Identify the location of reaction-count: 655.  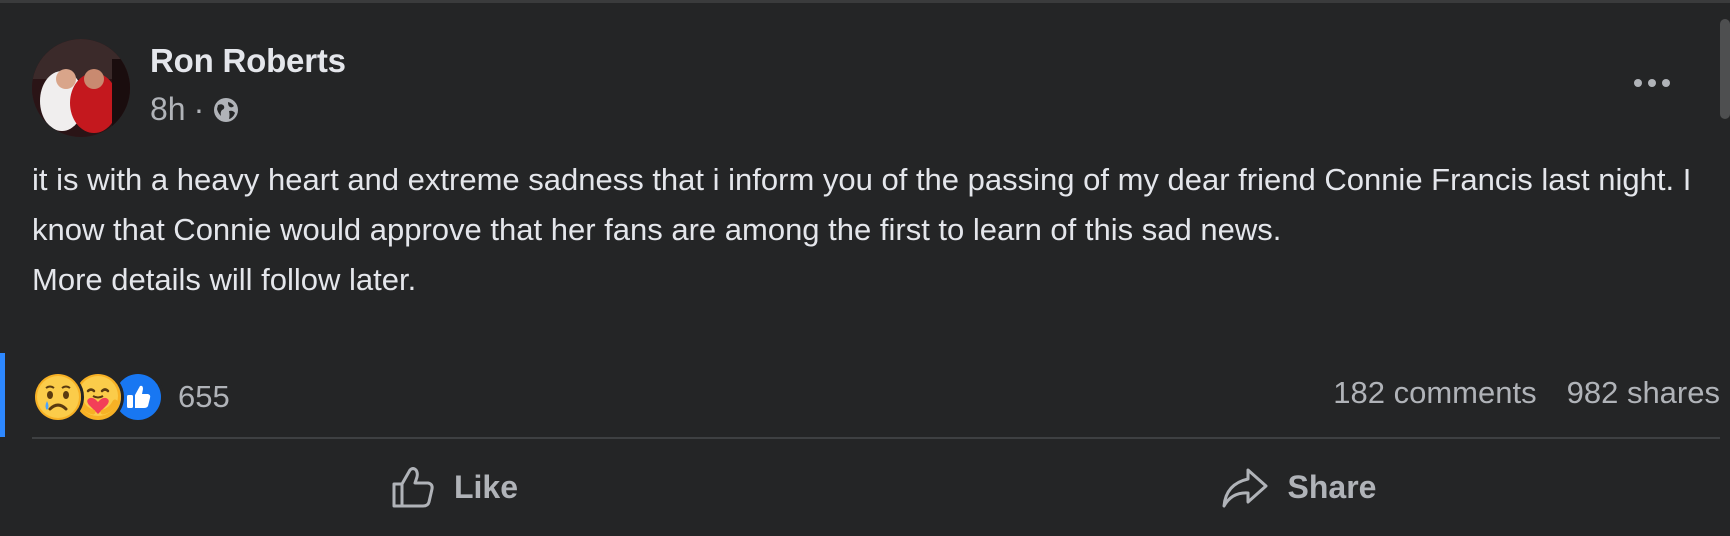
(204, 396).